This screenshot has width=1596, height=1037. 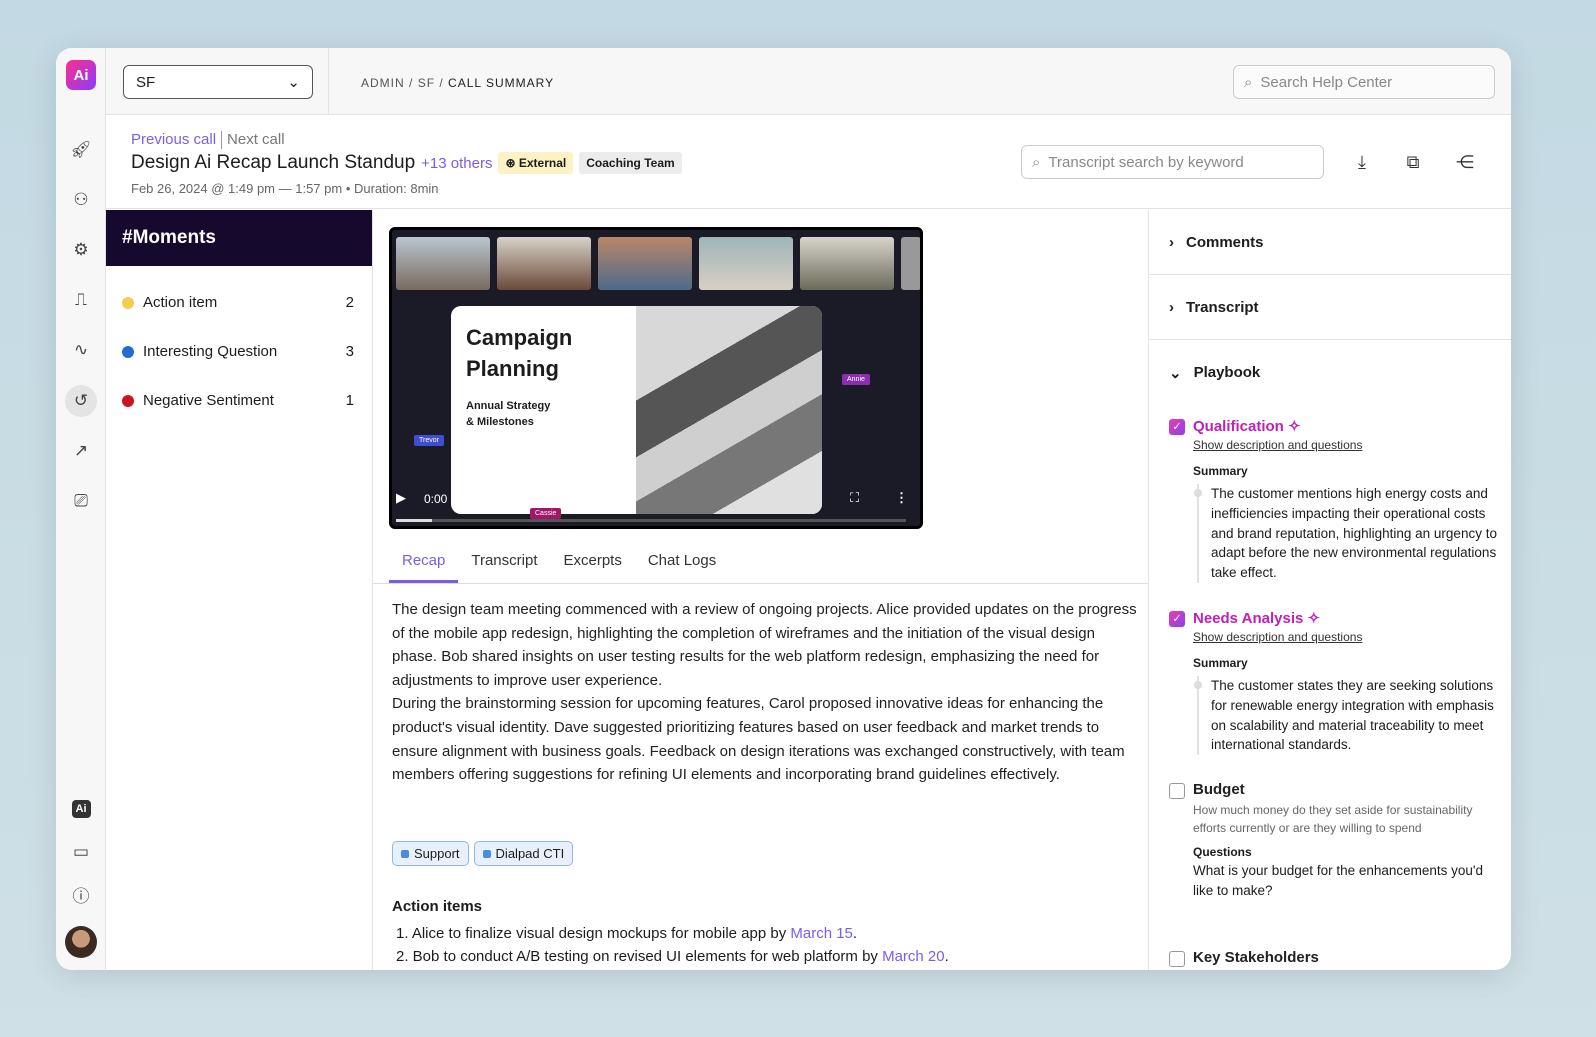 What do you see at coordinates (1256, 957) in the screenshot?
I see `playbook-title: Key Stakeholders` at bounding box center [1256, 957].